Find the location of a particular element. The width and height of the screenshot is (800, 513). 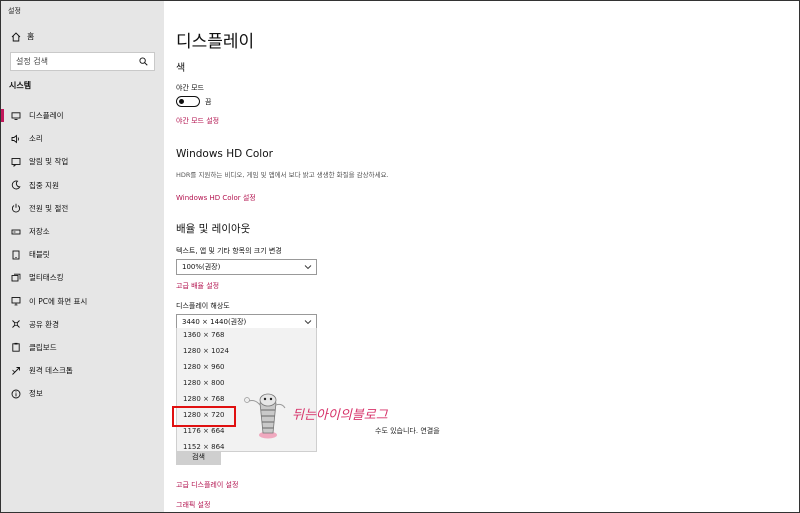

sidebar-item-label: 알림 및 작업 is located at coordinates (49, 162).